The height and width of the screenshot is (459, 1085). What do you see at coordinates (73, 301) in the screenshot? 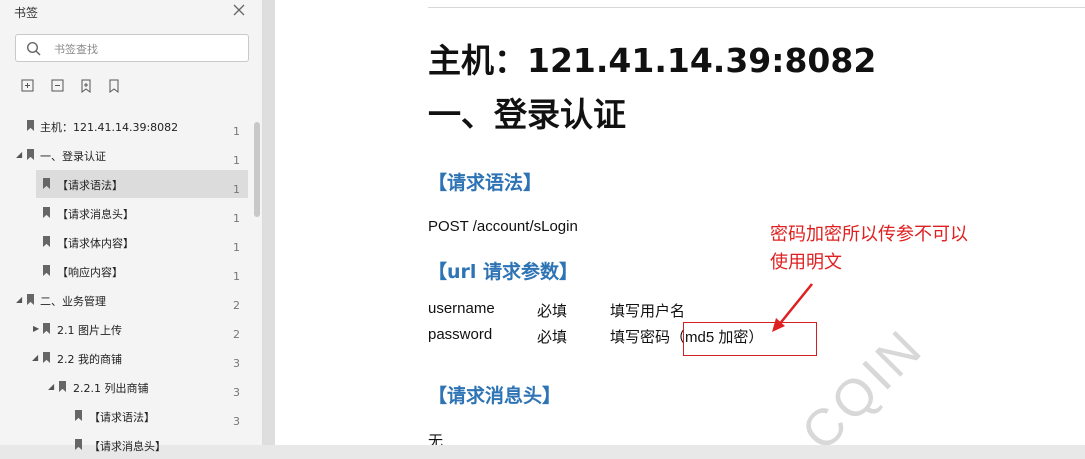
I see `bookmark-label: 二、业务管理` at bounding box center [73, 301].